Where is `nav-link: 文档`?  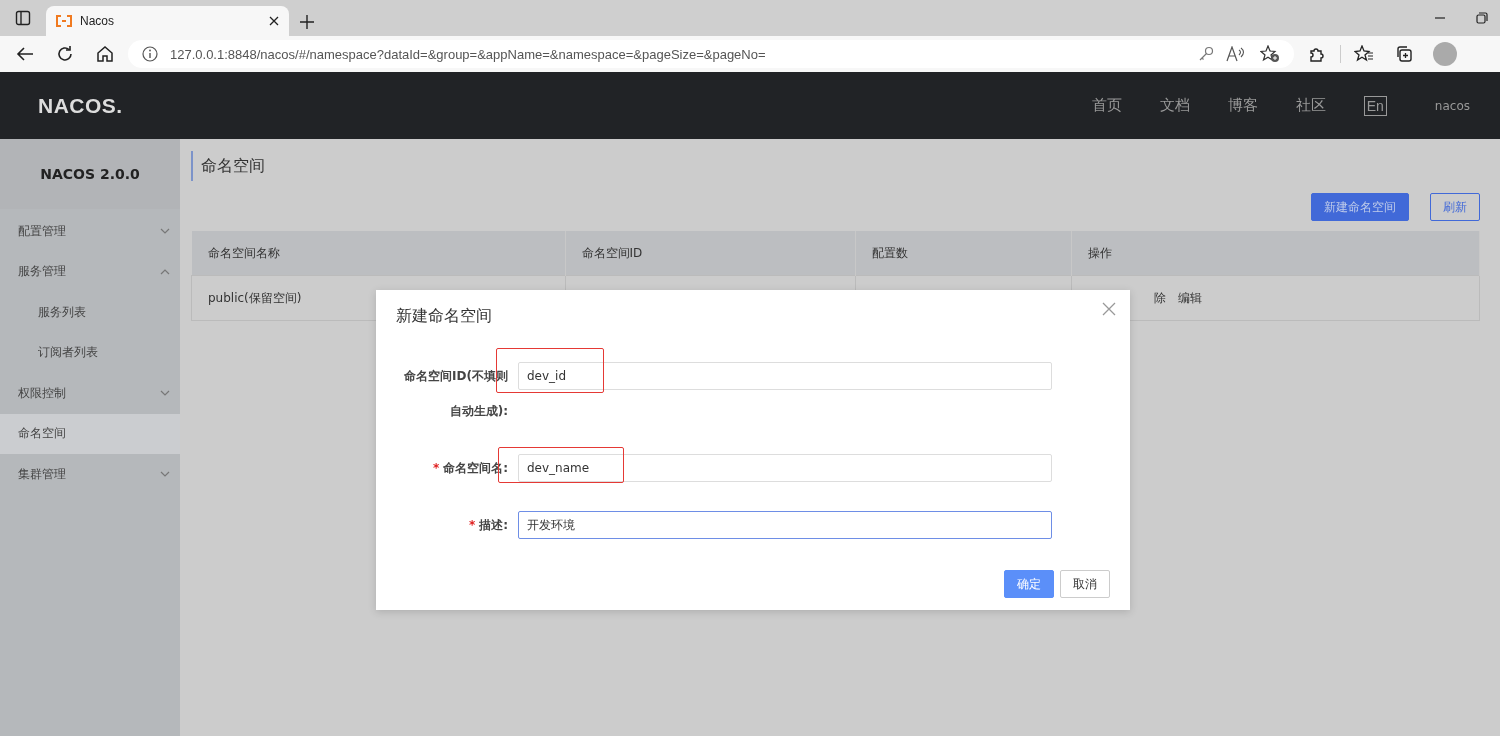 nav-link: 文档 is located at coordinates (1174, 105).